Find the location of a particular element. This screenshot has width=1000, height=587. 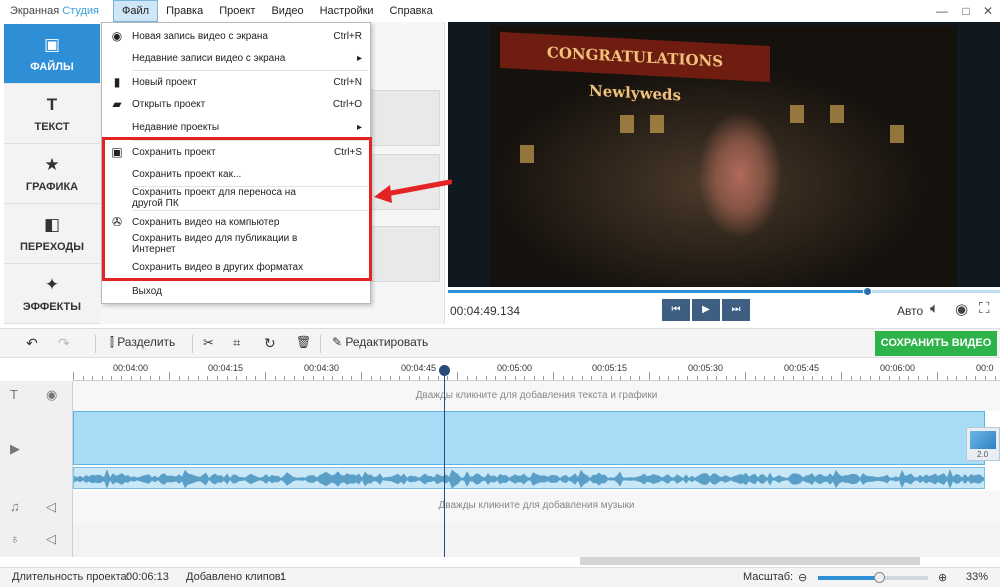

rotate-icon: ↻ is located at coordinates (270, 343).